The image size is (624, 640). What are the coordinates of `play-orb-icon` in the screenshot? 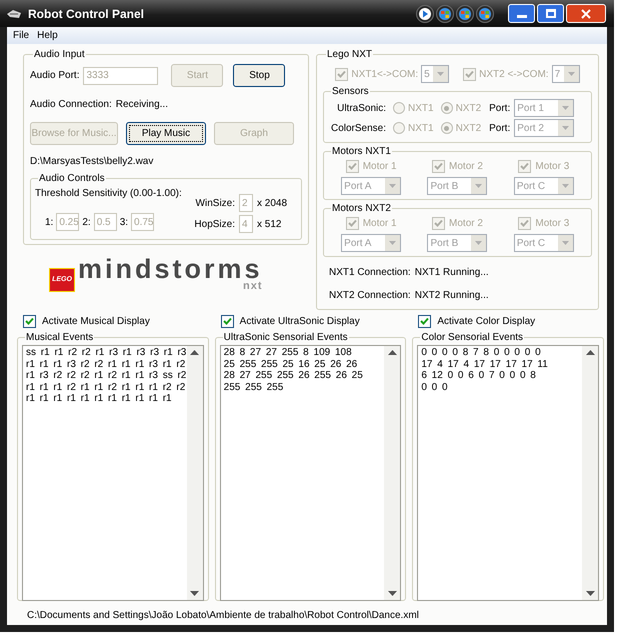 It's located at (425, 13).